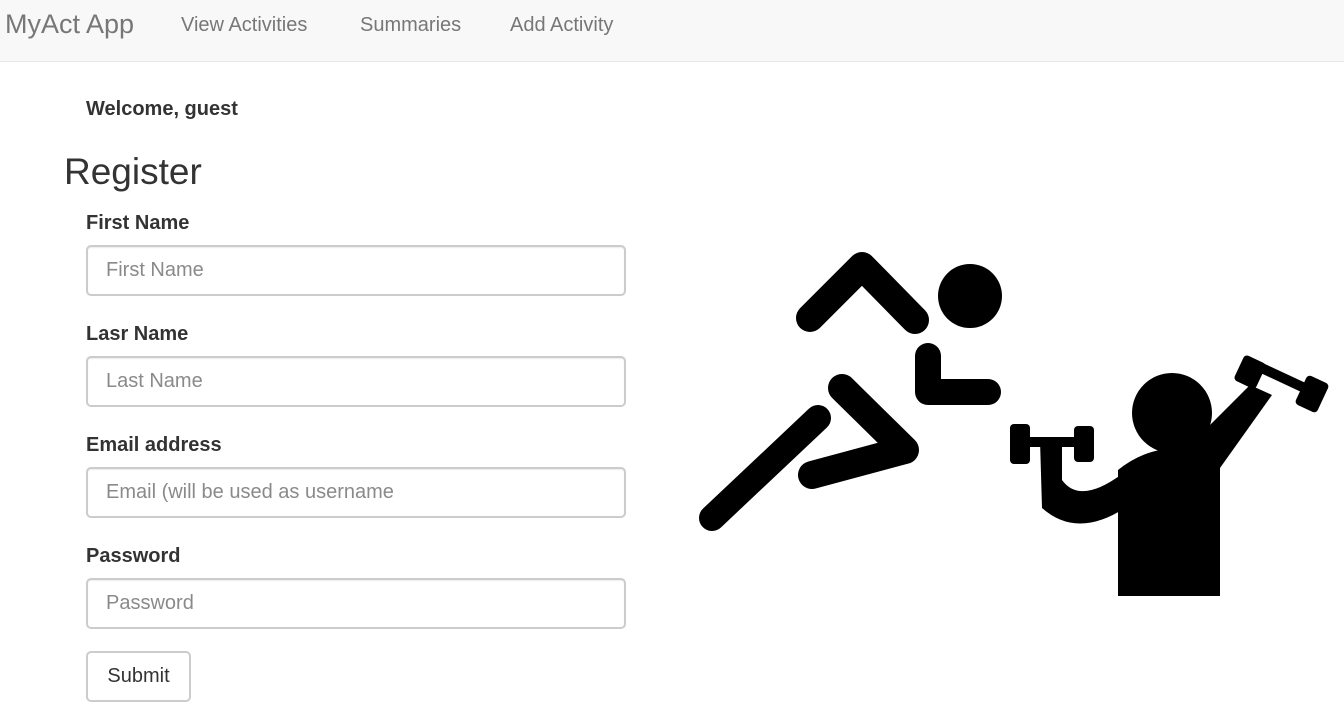  Describe the element at coordinates (133, 171) in the screenshot. I see `page-title: Register` at that location.